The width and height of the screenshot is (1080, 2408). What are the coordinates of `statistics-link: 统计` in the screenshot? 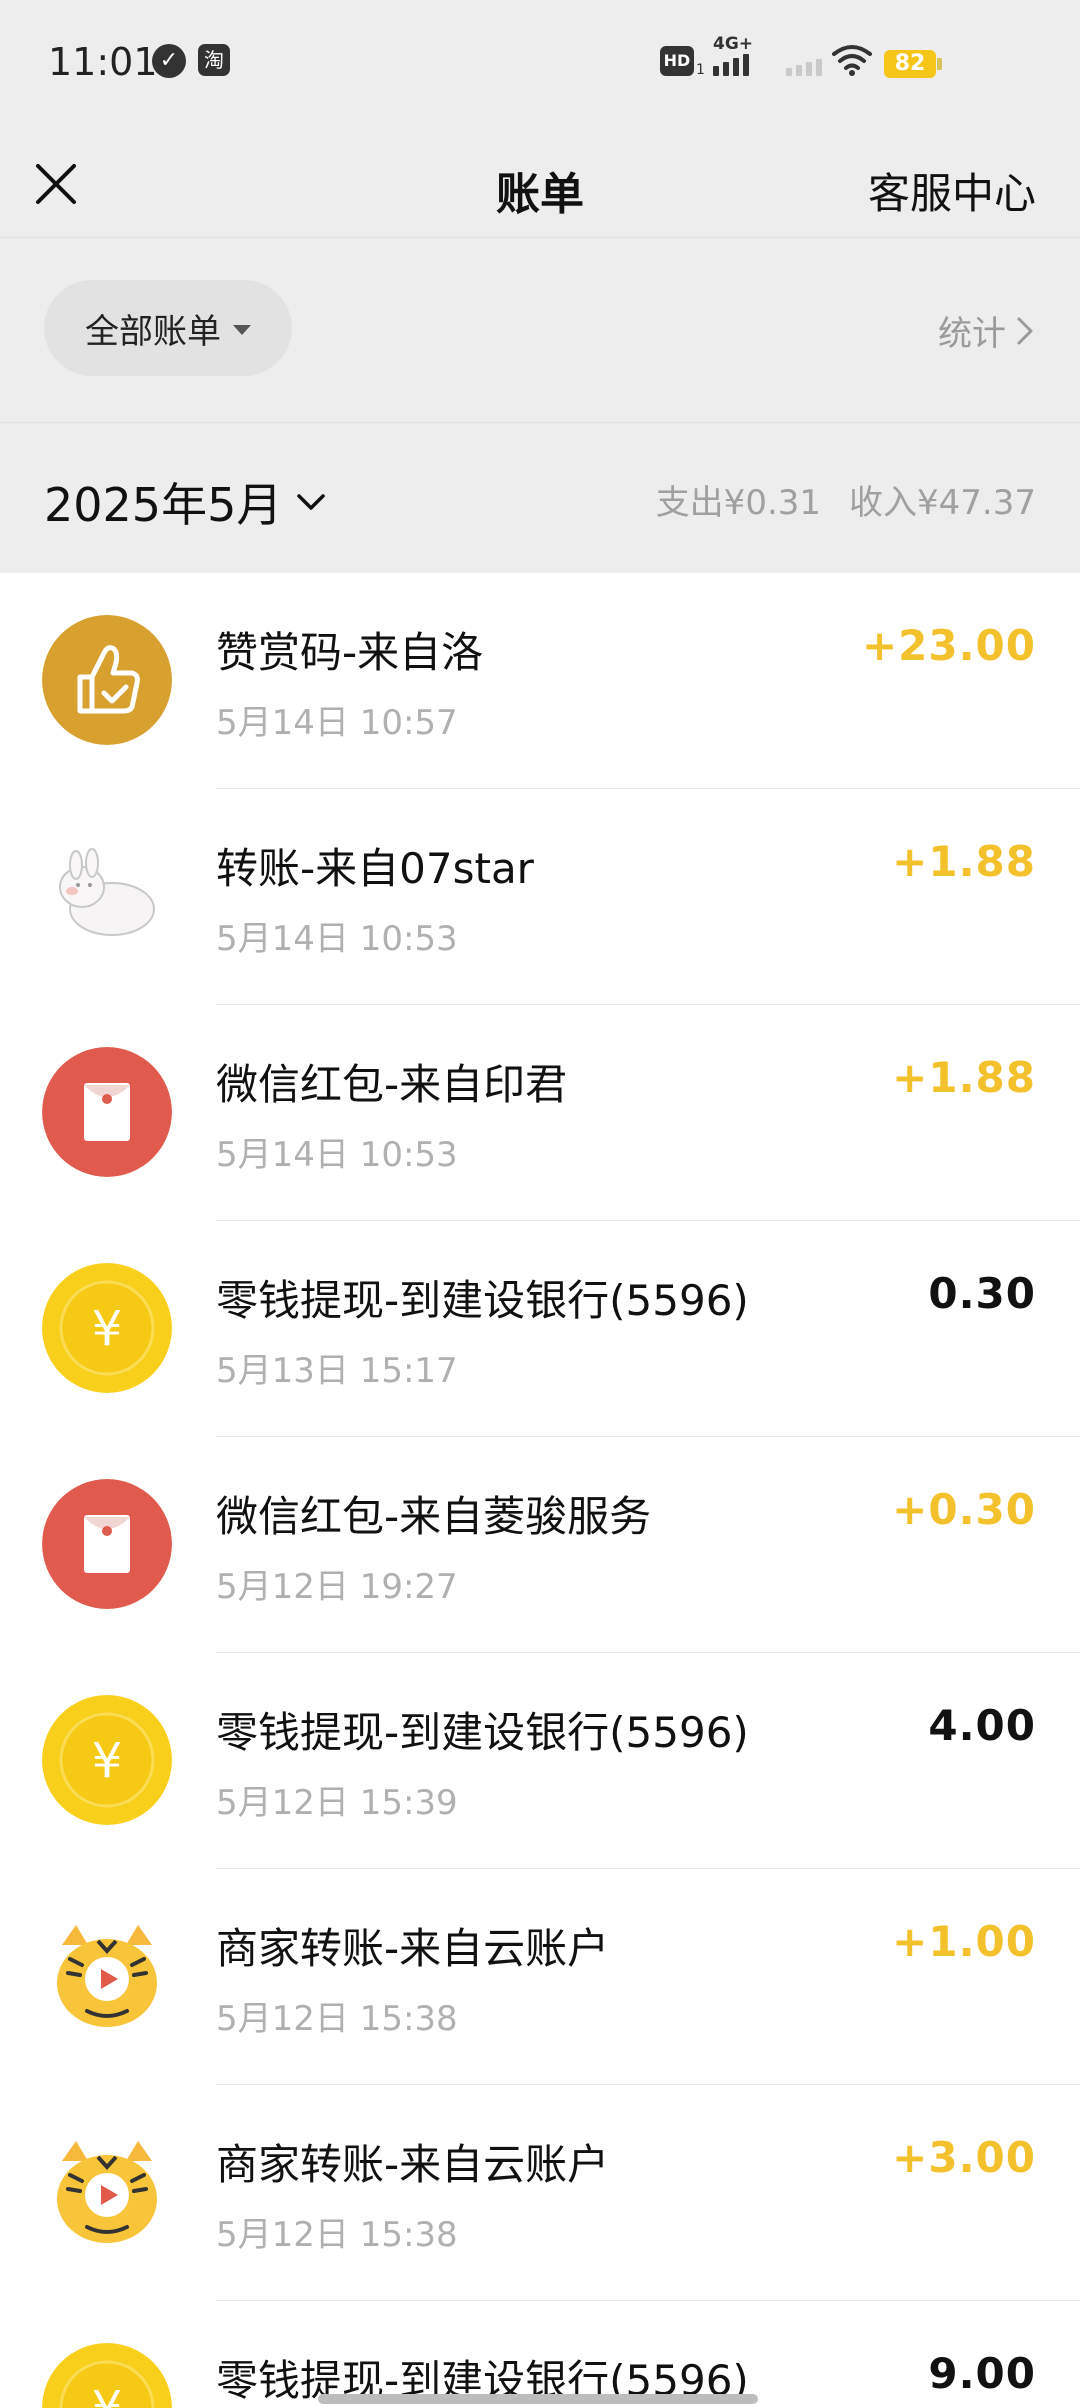 It's located at (986, 330).